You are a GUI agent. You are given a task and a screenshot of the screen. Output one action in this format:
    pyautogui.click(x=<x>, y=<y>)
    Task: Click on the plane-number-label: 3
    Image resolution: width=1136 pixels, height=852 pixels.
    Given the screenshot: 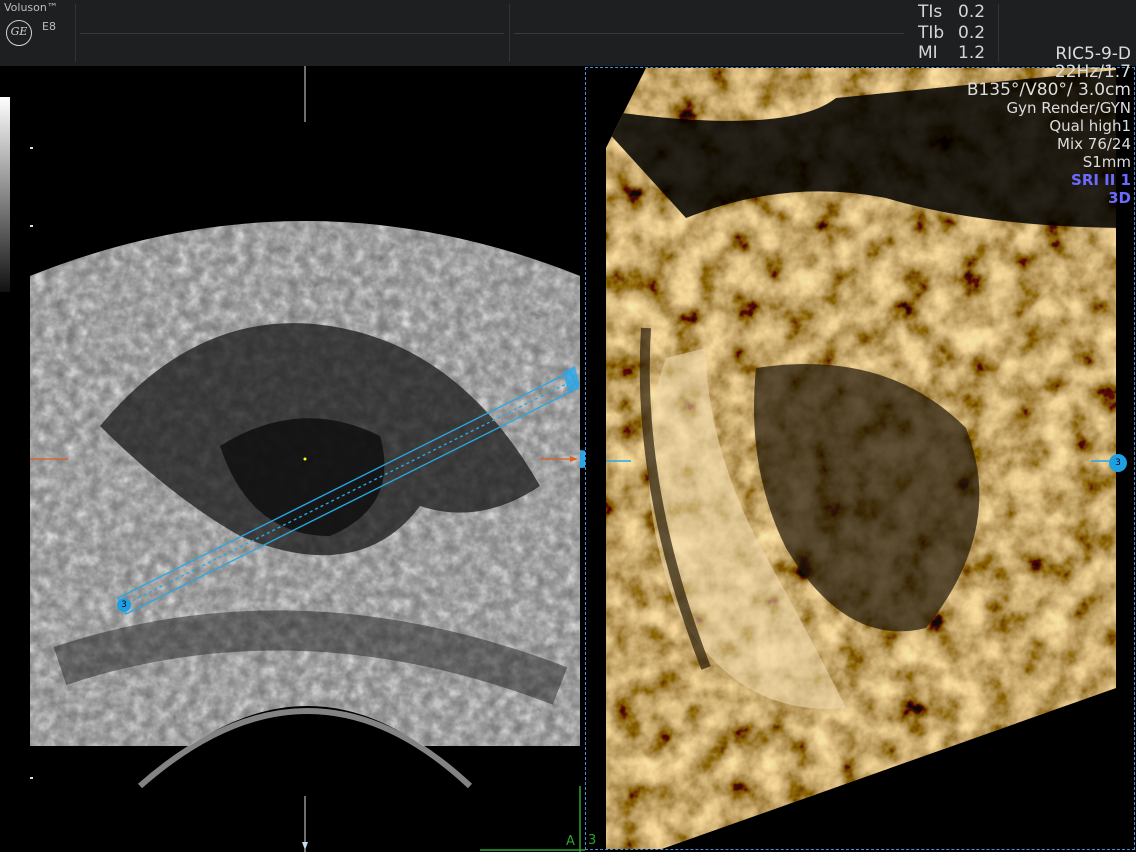 What is the action you would take?
    pyautogui.click(x=592, y=840)
    